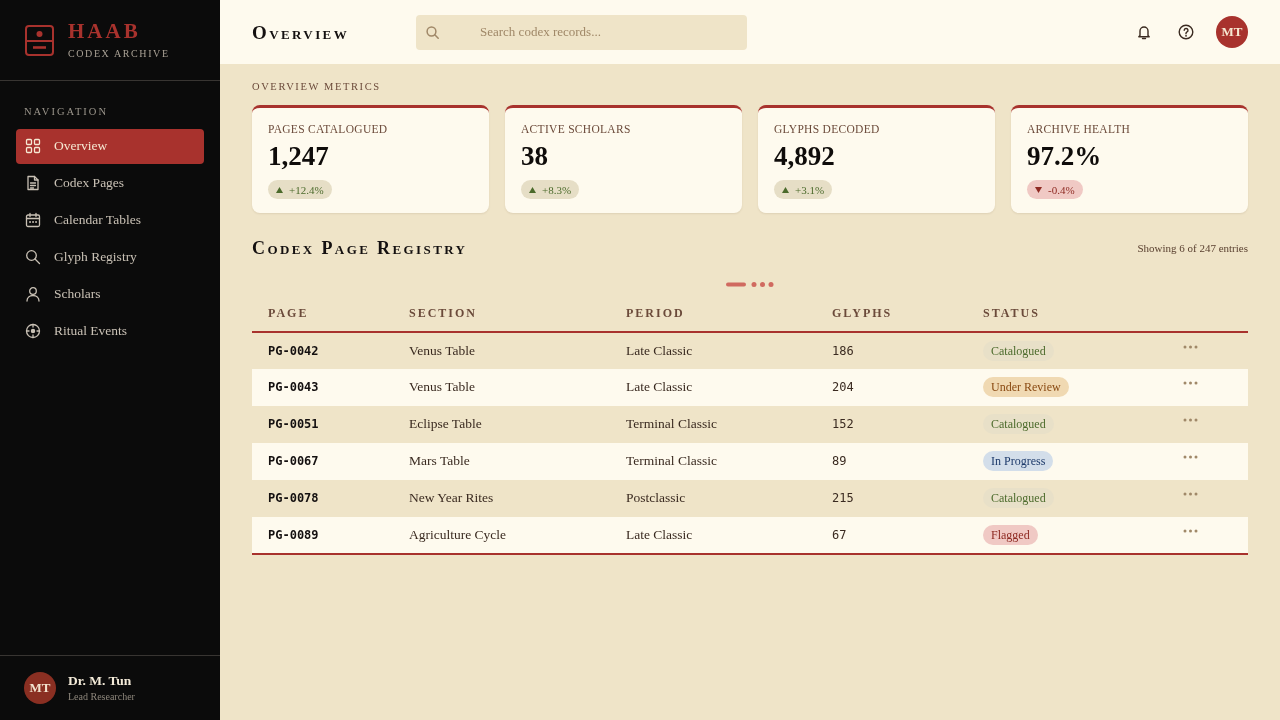 Image resolution: width=1280 pixels, height=720 pixels. I want to click on nav-section-label: NAVIGATION, so click(66, 112).